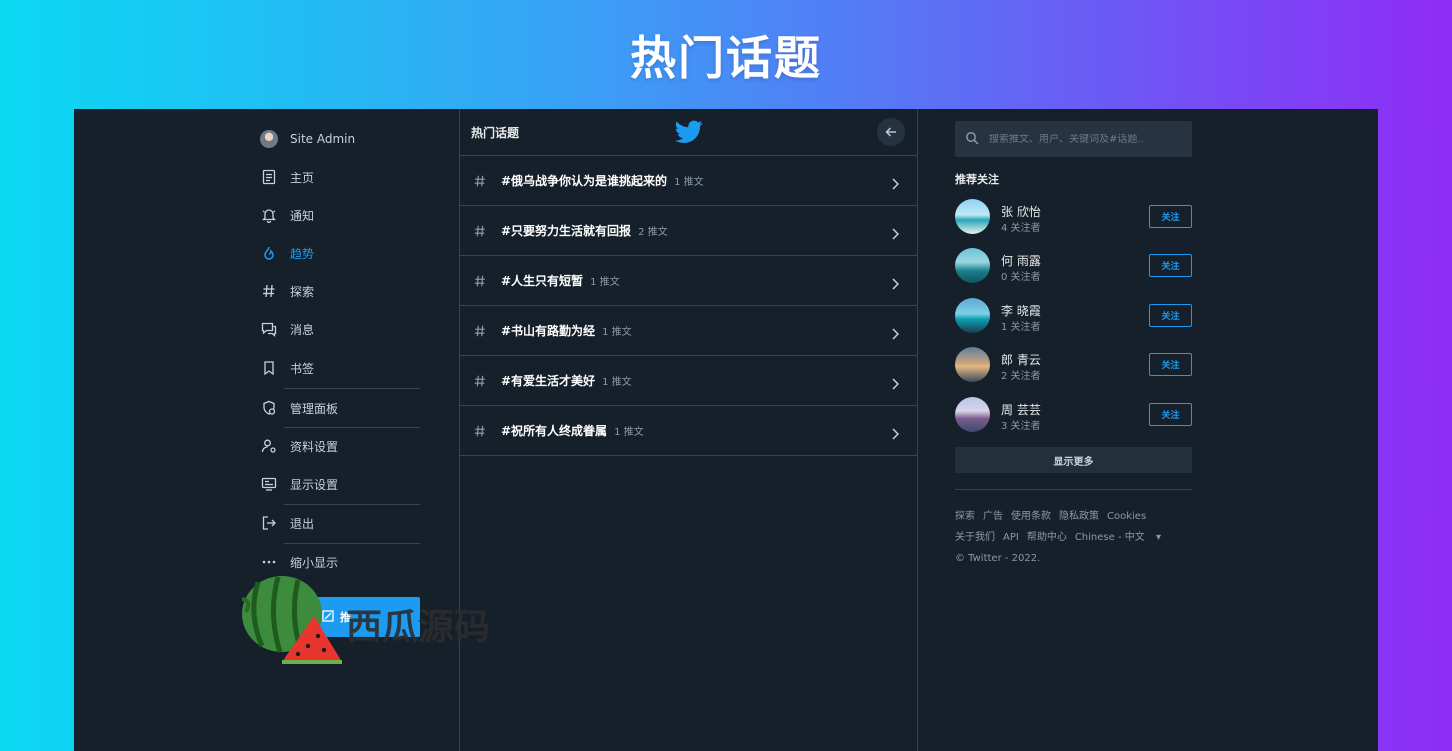  Describe the element at coordinates (688, 381) in the screenshot. I see `topic-row: #有爱生活才美好 1 推文` at that location.